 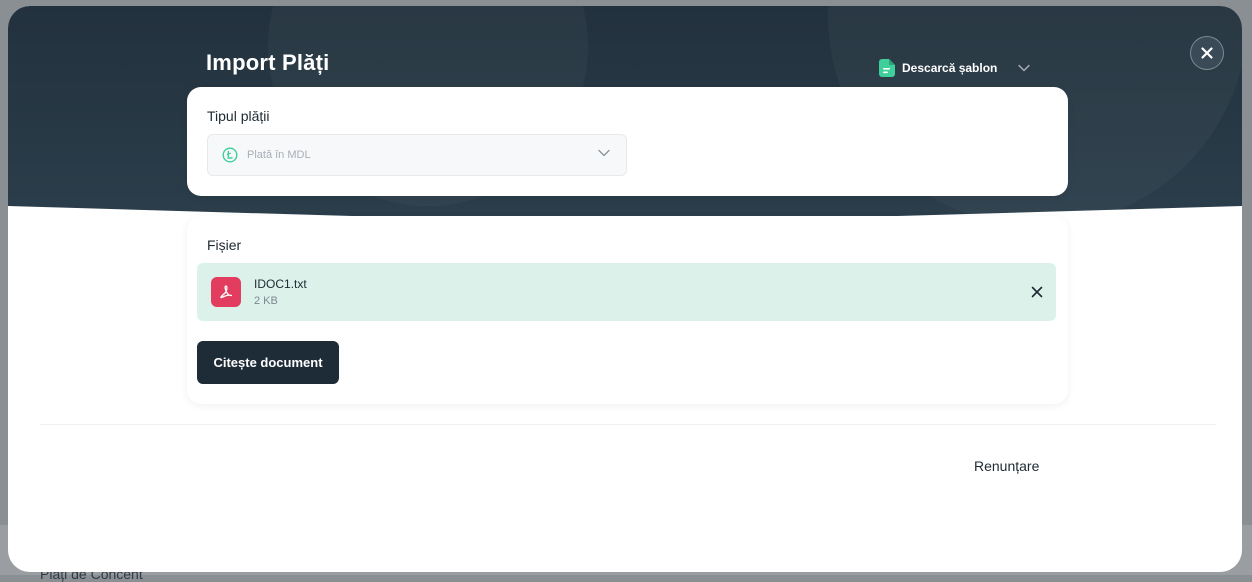 I want to click on remove-file-icon, so click(x=1037, y=292).